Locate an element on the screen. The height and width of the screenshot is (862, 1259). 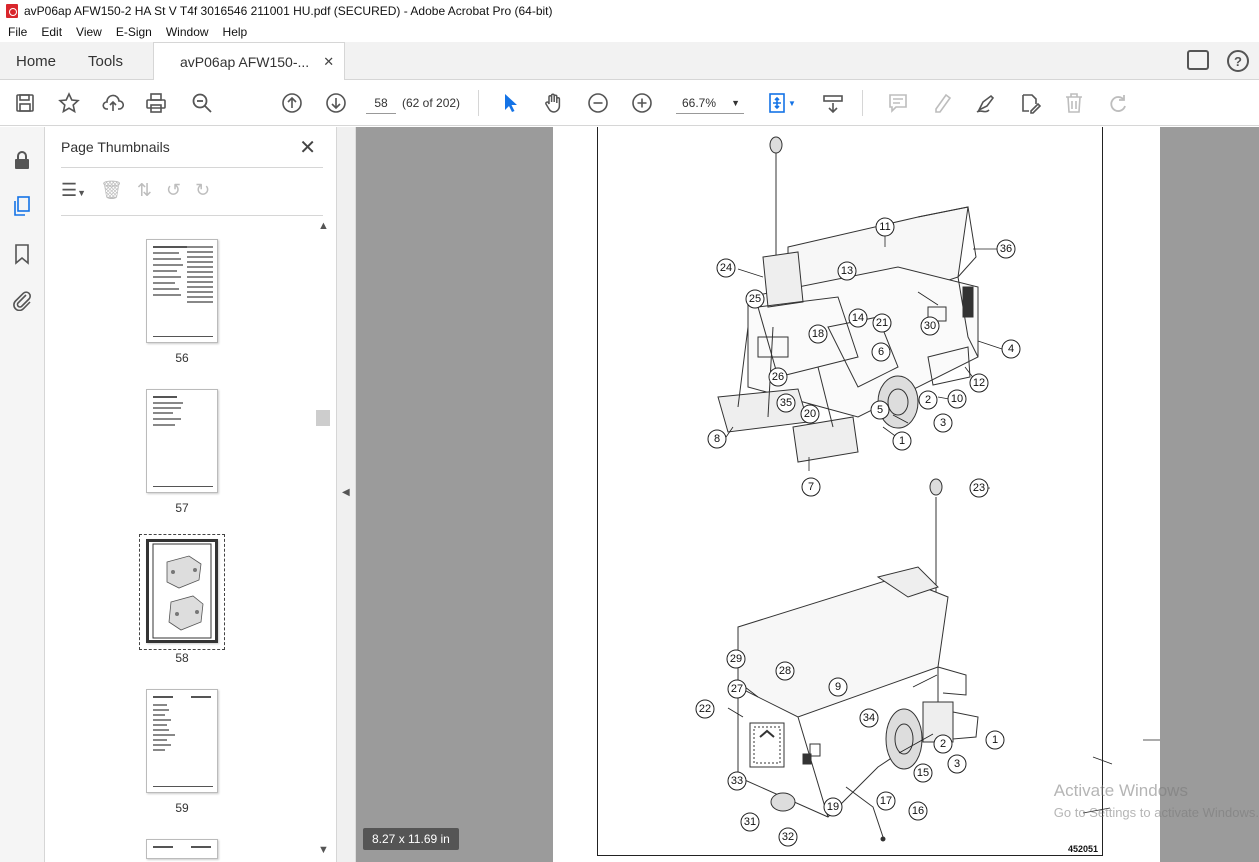
menu-file: File is located at coordinates (17, 32).